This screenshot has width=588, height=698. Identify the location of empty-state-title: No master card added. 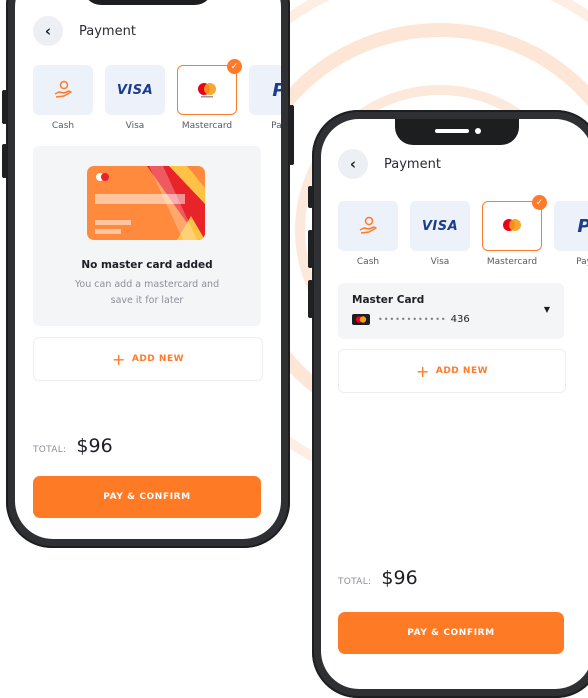
(147, 265).